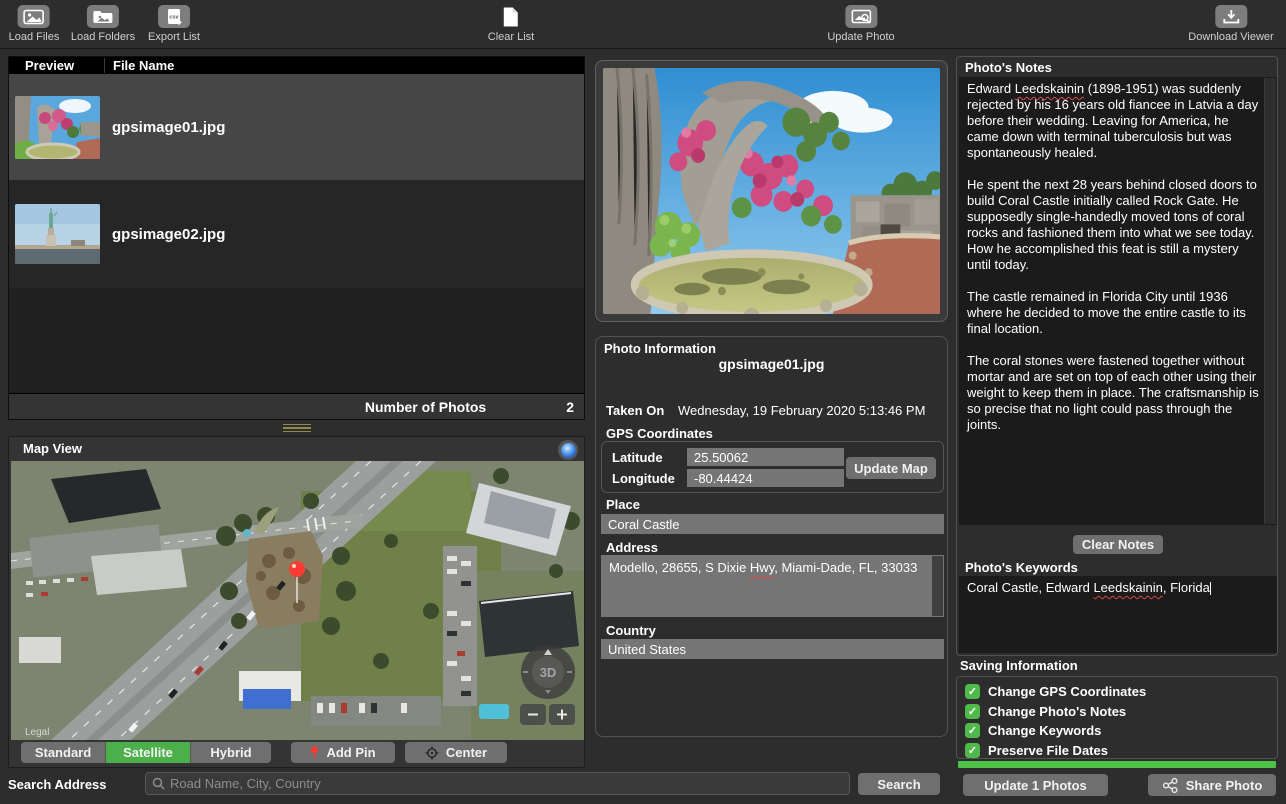 The height and width of the screenshot is (804, 1286). Describe the element at coordinates (765, 478) in the screenshot. I see `longitude-input: -80.44424` at that location.